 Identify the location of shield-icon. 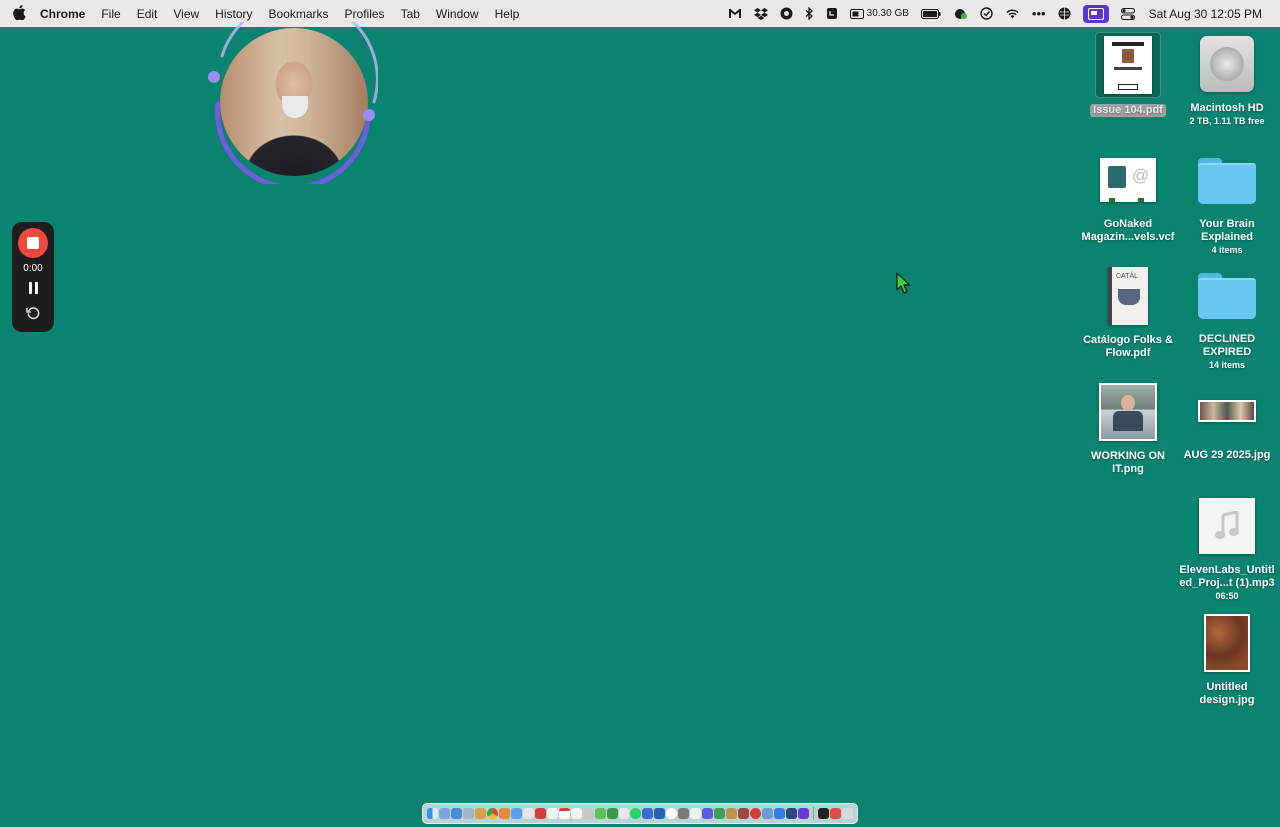
(832, 13).